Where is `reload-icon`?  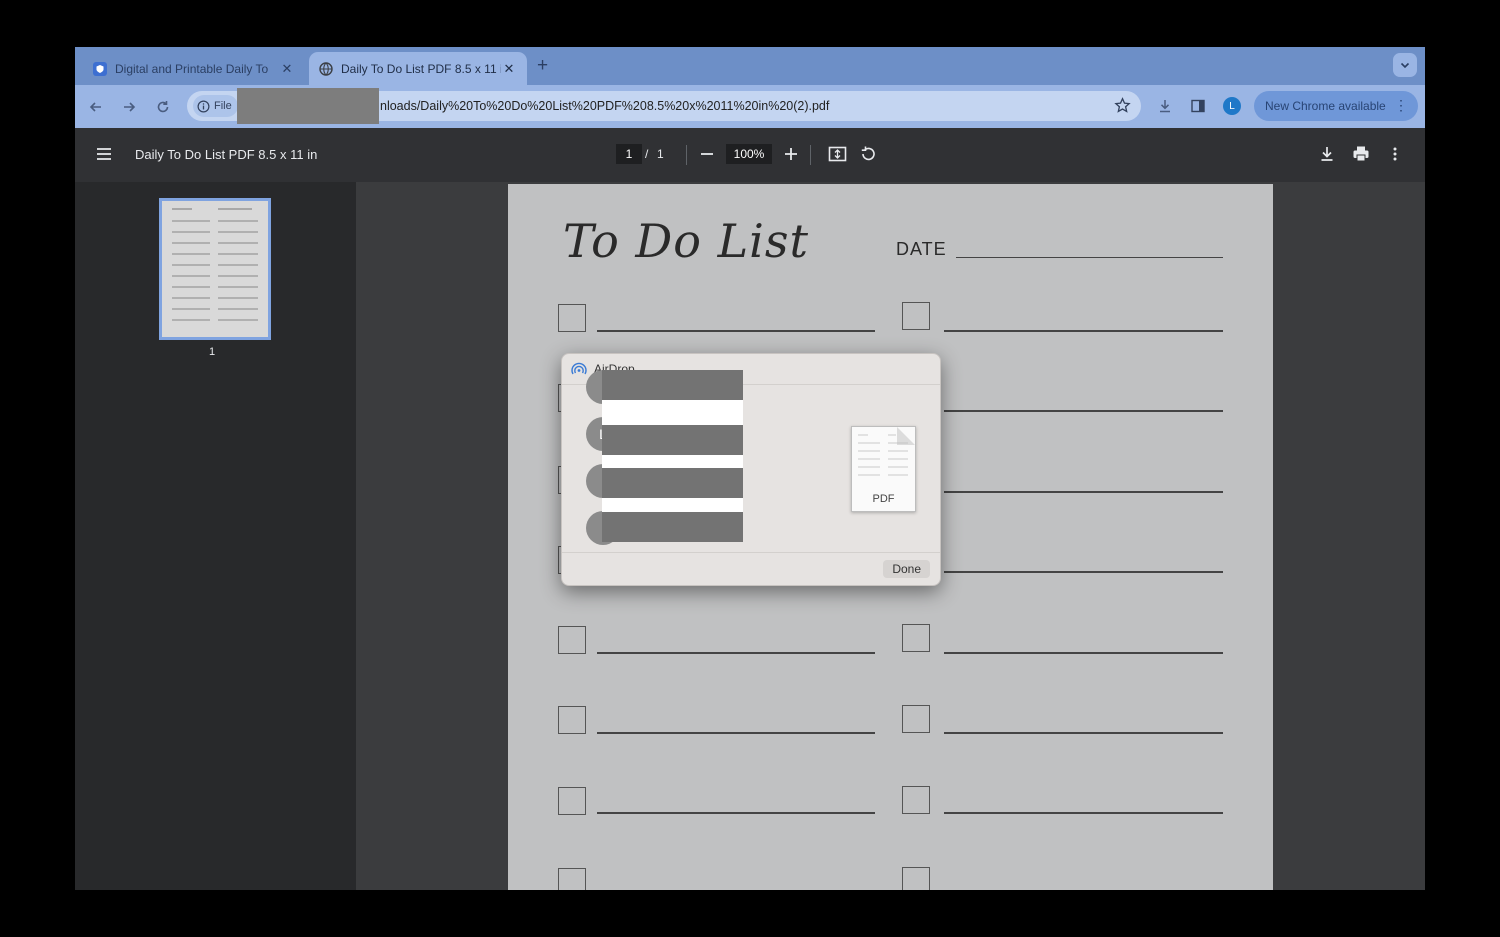
reload-icon is located at coordinates (163, 107).